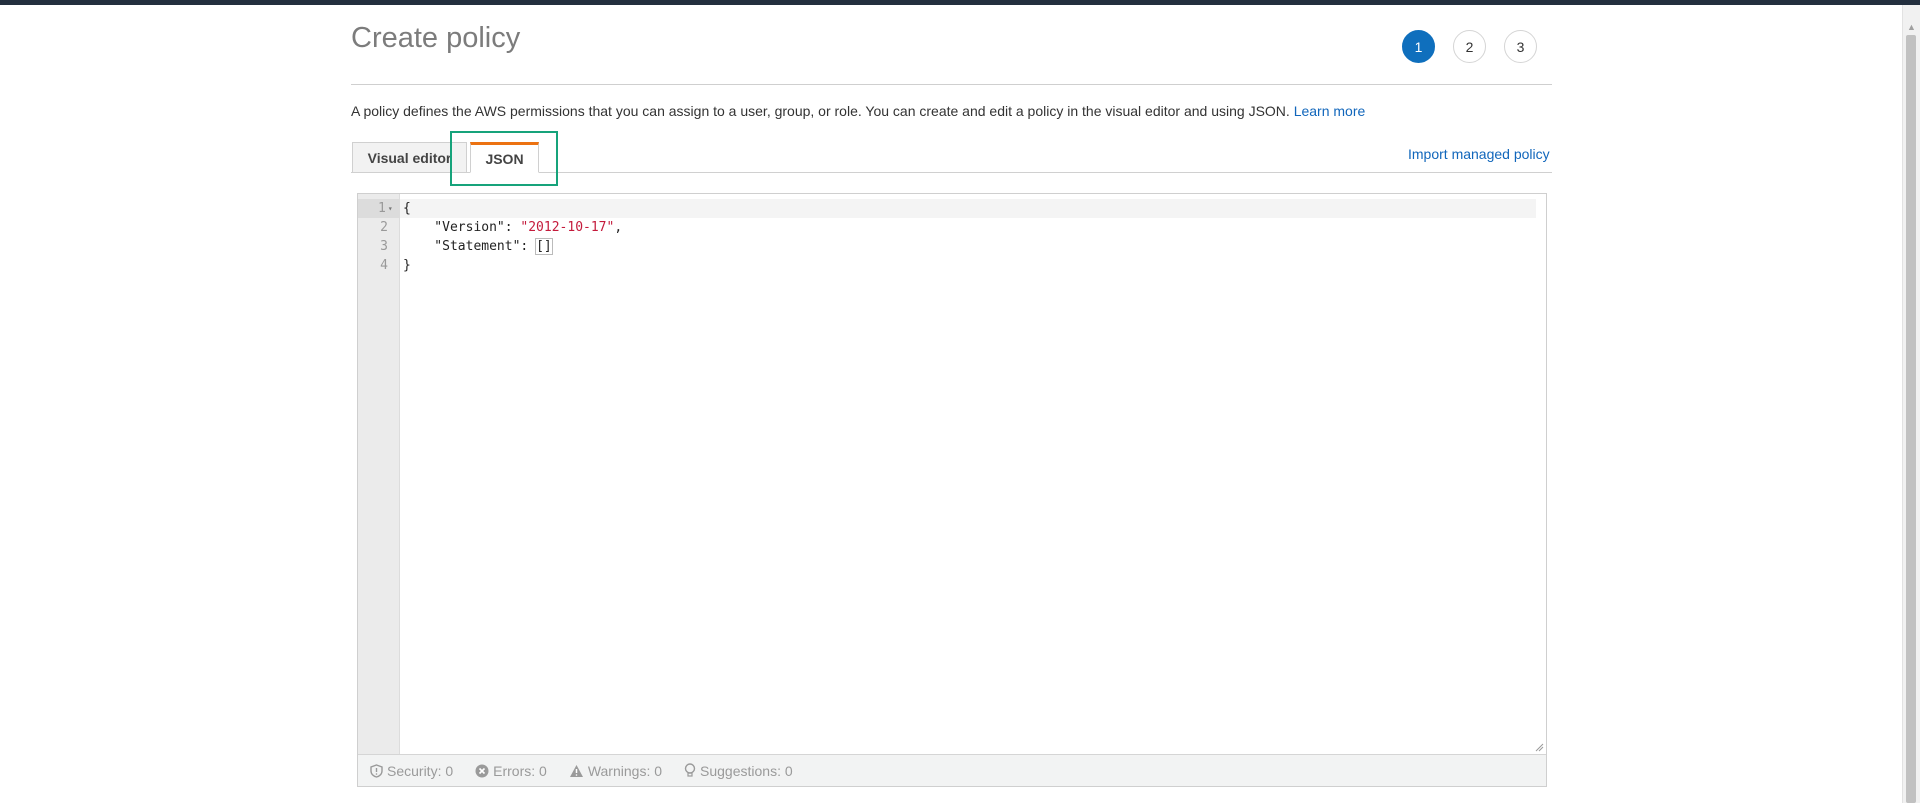 The image size is (1920, 803). What do you see at coordinates (462, 227) in the screenshot?
I see `code-key: "Version":` at bounding box center [462, 227].